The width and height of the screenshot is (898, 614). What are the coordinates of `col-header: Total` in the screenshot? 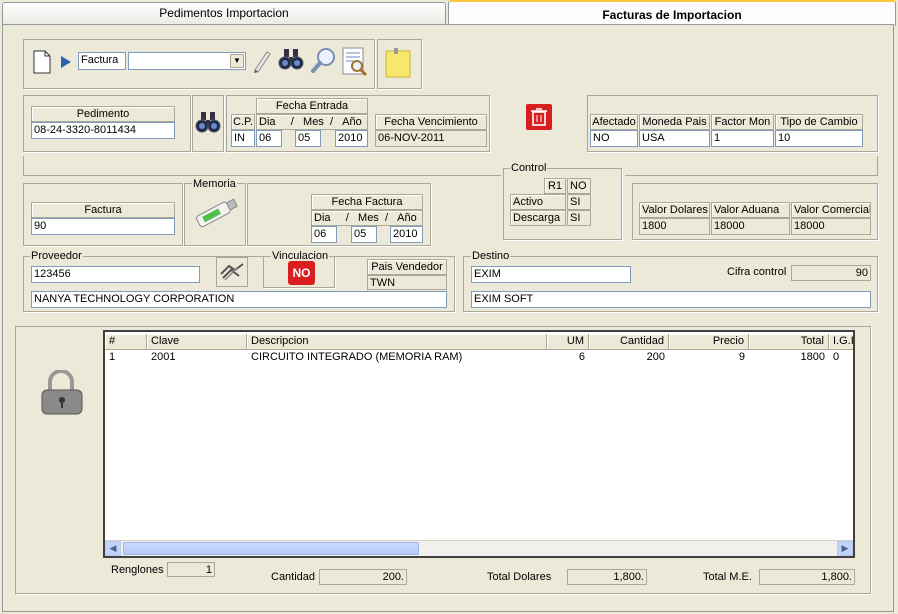 It's located at (789, 342).